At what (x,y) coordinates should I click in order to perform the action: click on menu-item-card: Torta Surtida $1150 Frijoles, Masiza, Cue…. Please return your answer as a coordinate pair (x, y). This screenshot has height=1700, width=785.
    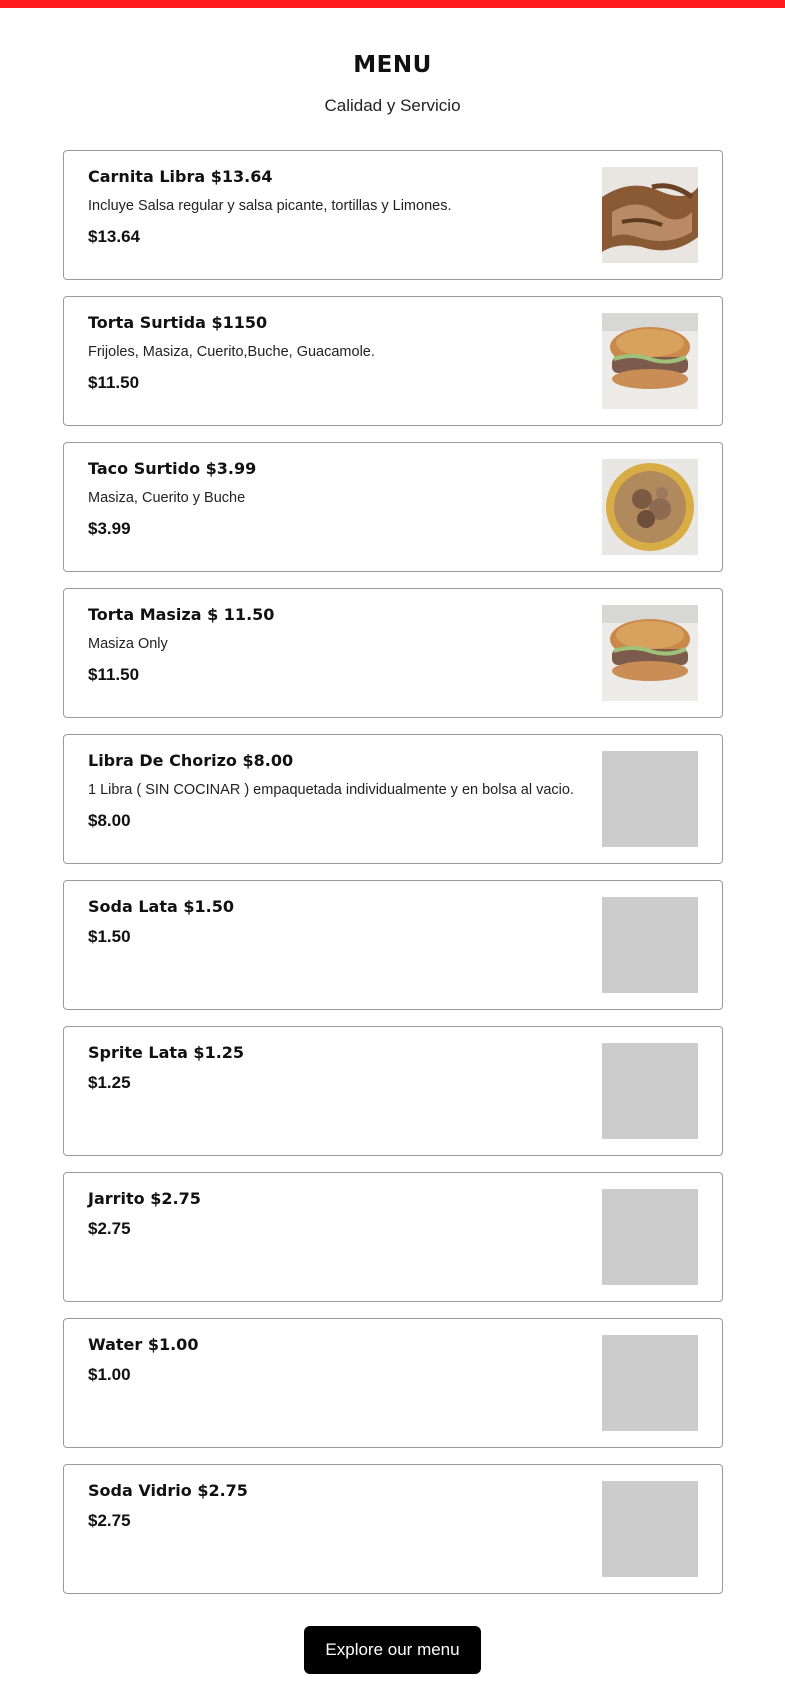
    Looking at the image, I should click on (393, 361).